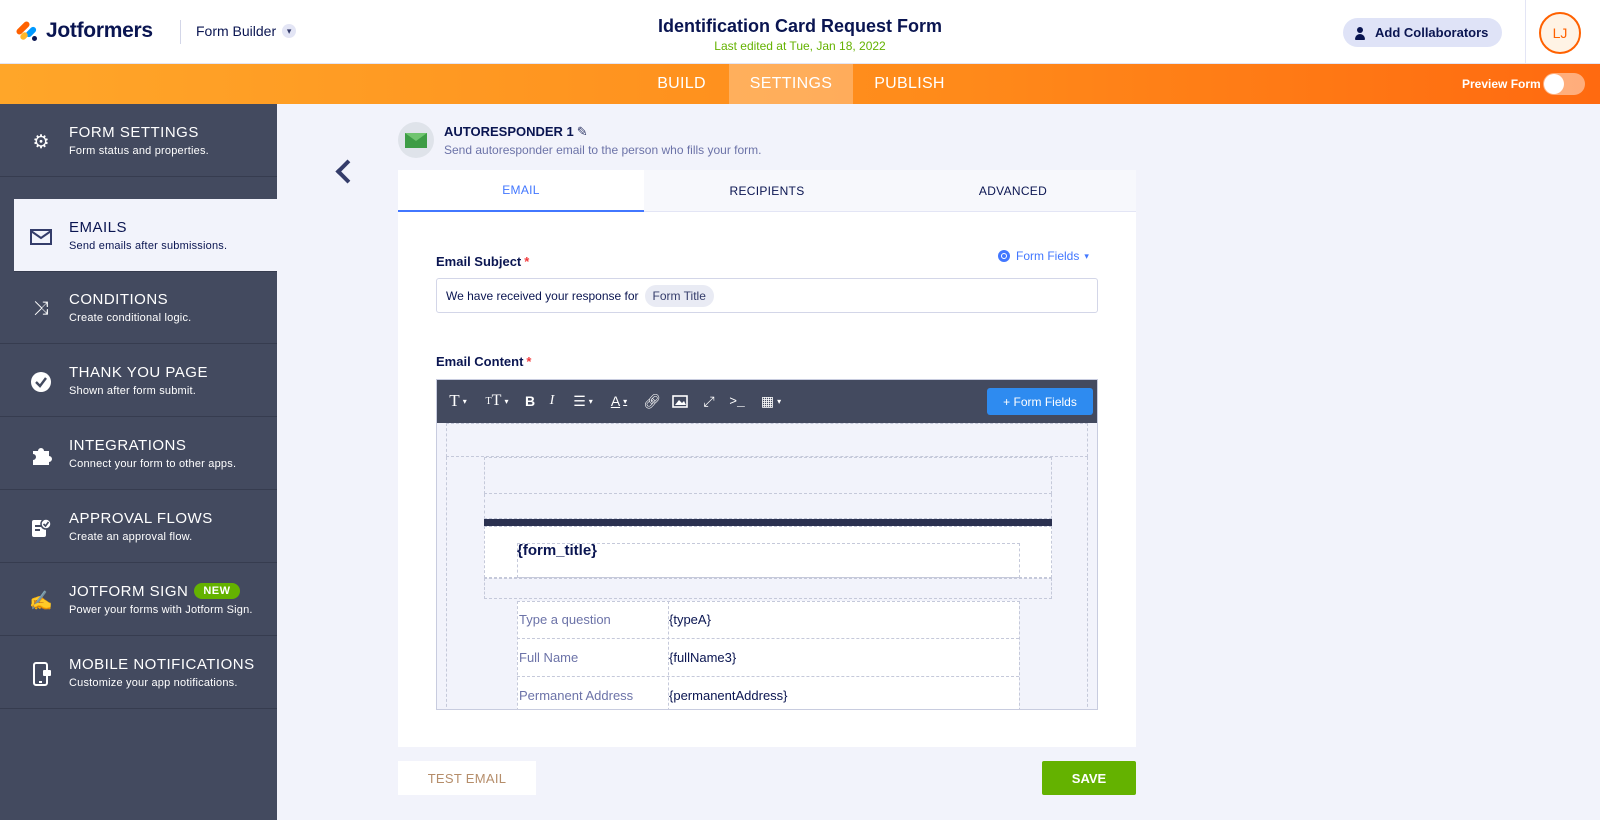 This screenshot has width=1600, height=820. Describe the element at coordinates (768, 522) in the screenshot. I see `header-band` at that location.